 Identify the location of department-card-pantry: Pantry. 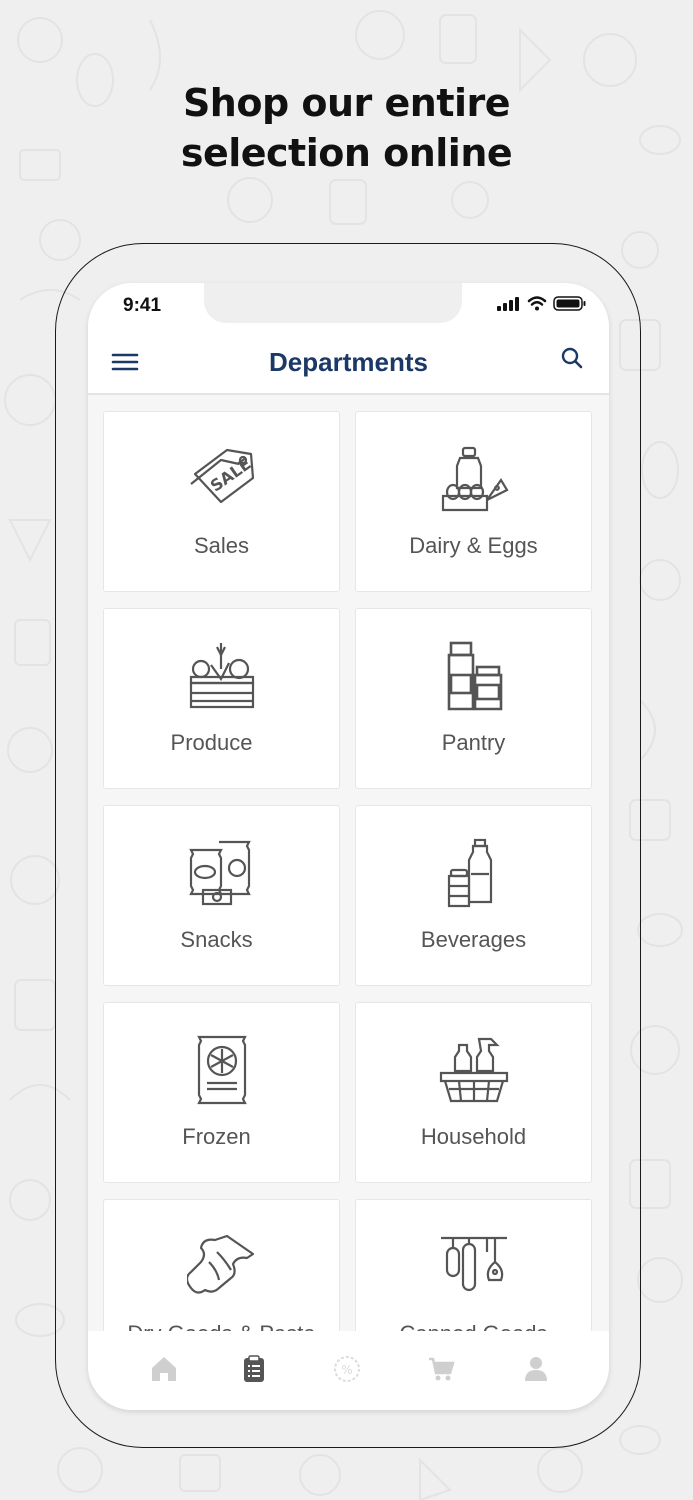
(473, 698).